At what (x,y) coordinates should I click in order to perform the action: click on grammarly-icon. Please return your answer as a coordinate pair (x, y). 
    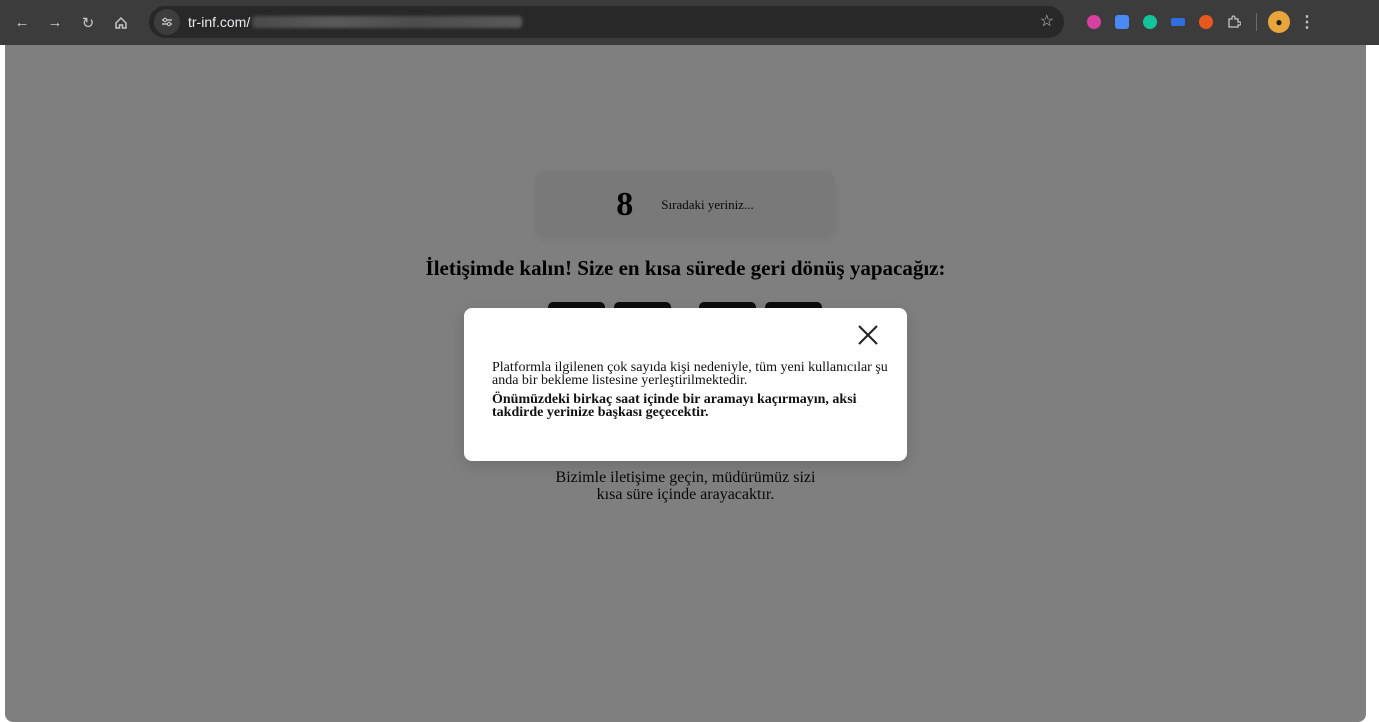
    Looking at the image, I should click on (1150, 22).